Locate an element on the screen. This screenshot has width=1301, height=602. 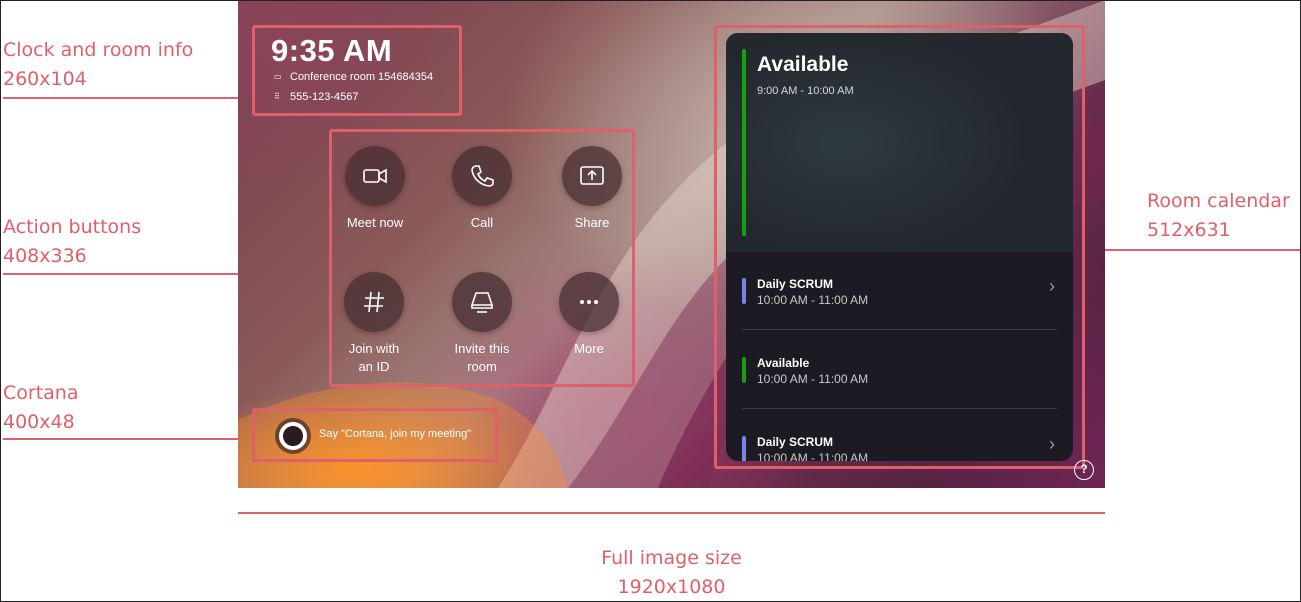
annotation-title: Action buttons is located at coordinates (72, 227).